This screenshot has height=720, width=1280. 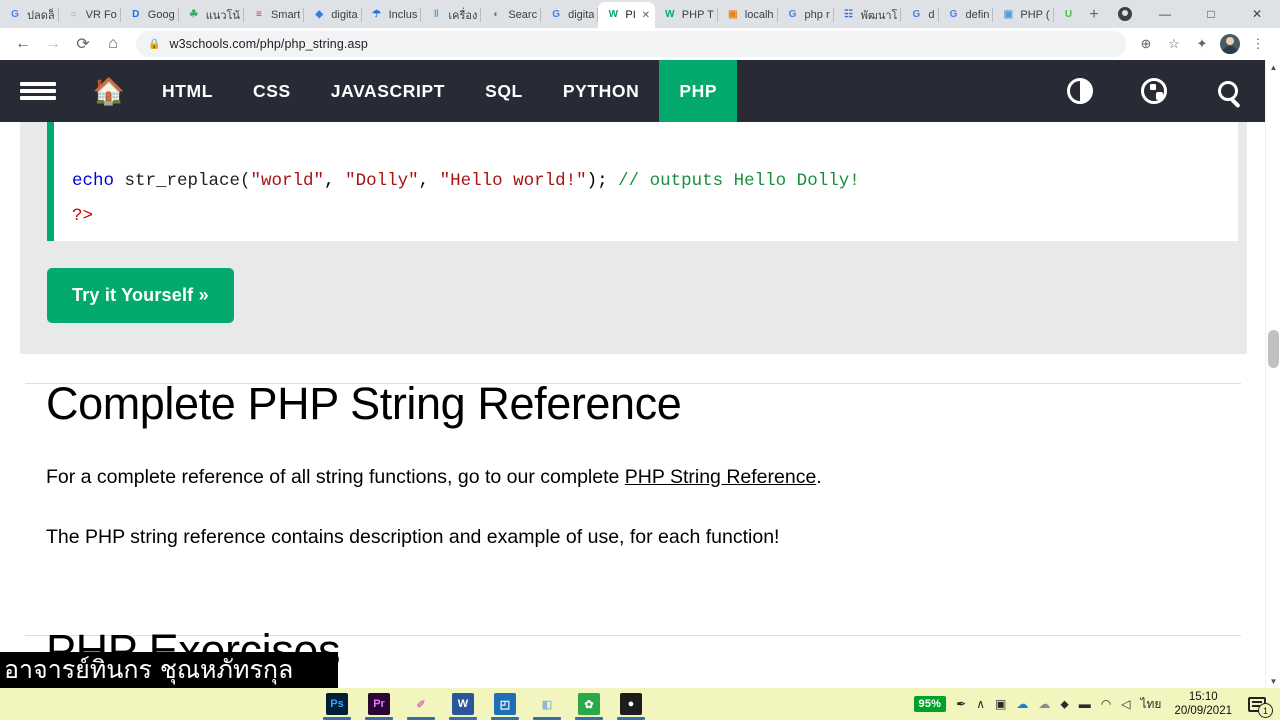 What do you see at coordinates (83, 44) in the screenshot?
I see `reload-button: ⟳` at bounding box center [83, 44].